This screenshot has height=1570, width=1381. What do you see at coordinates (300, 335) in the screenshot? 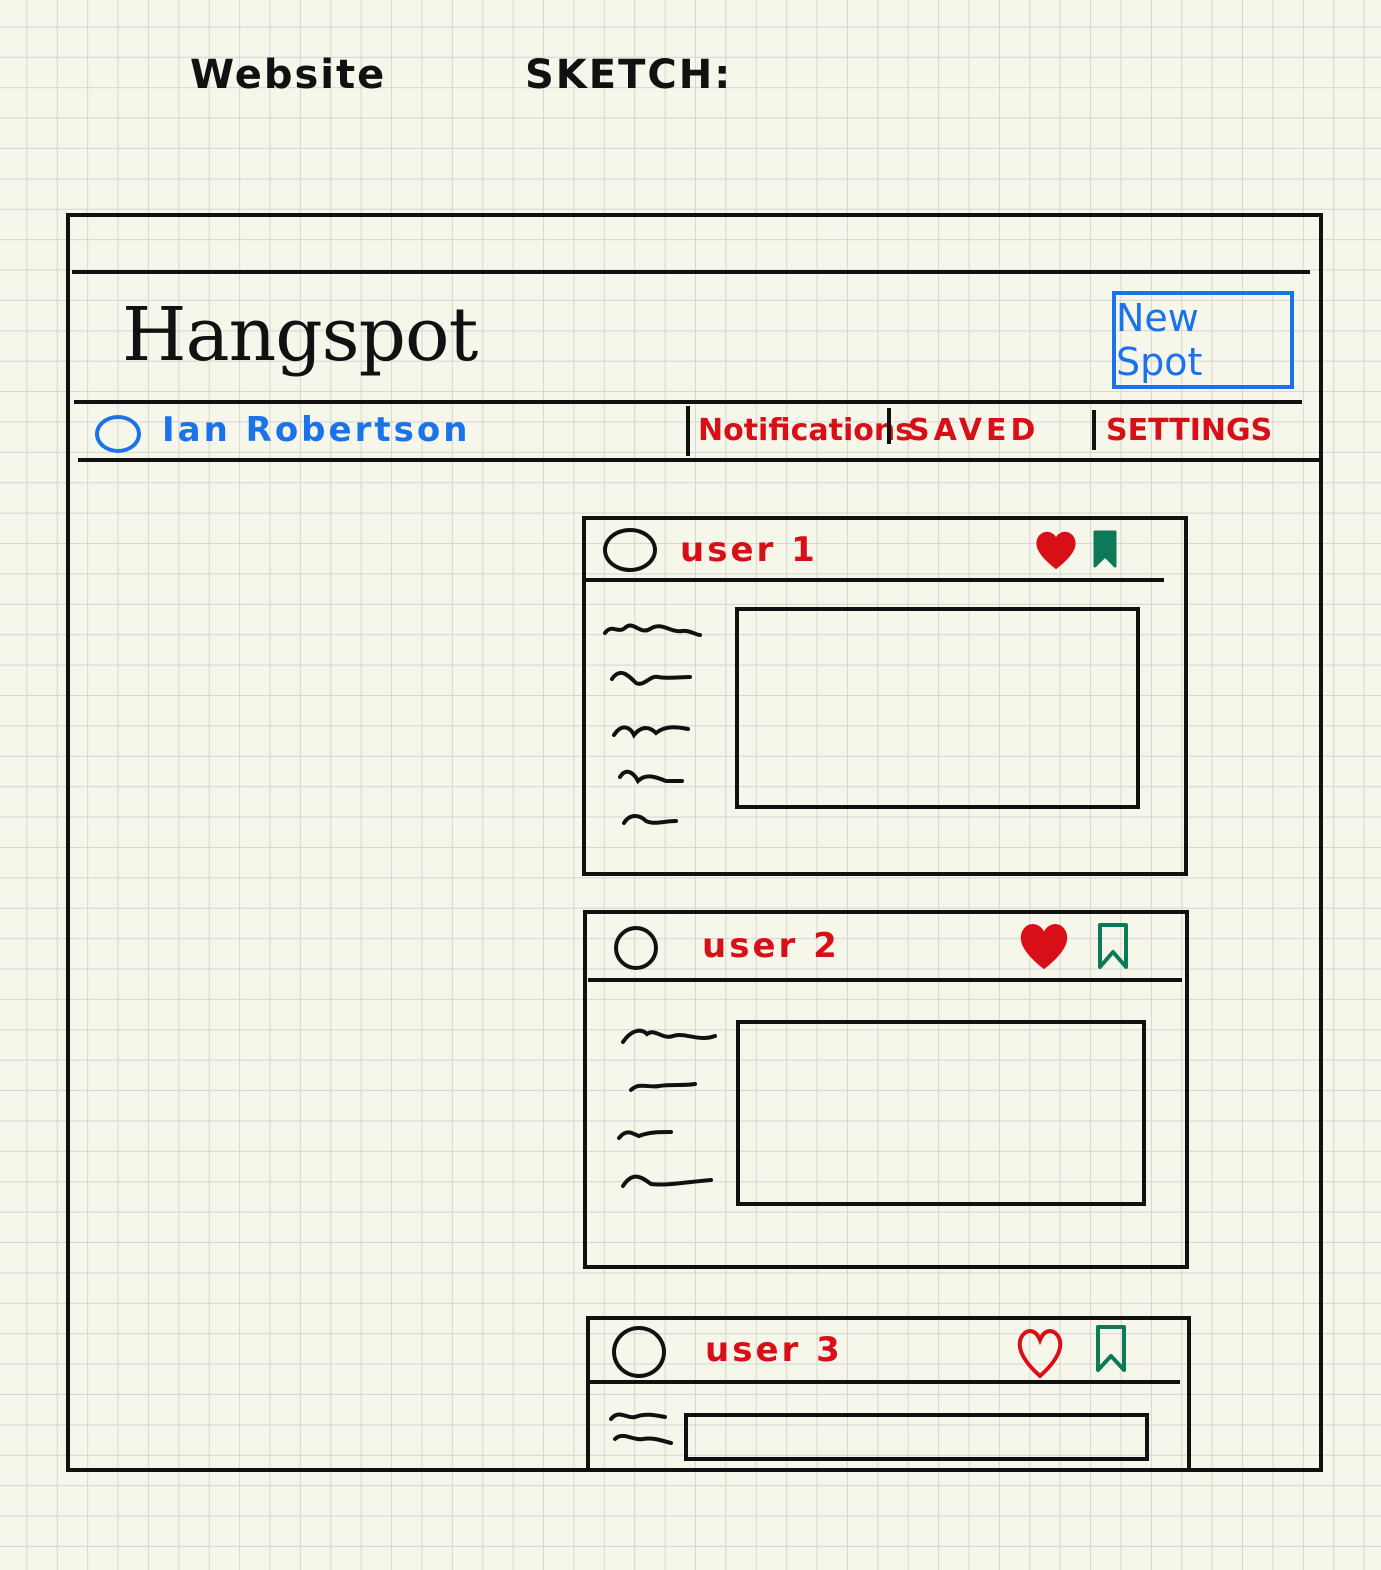
I see `brand-logo: Hangspot` at bounding box center [300, 335].